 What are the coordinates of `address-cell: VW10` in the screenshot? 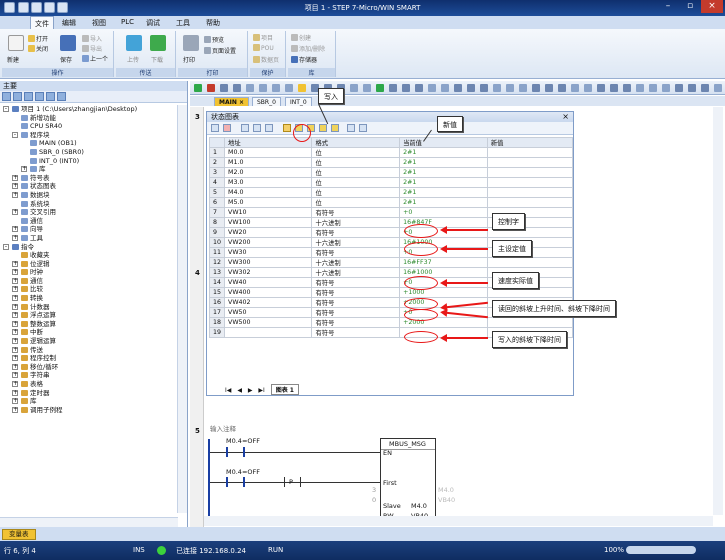 It's located at (268, 212).